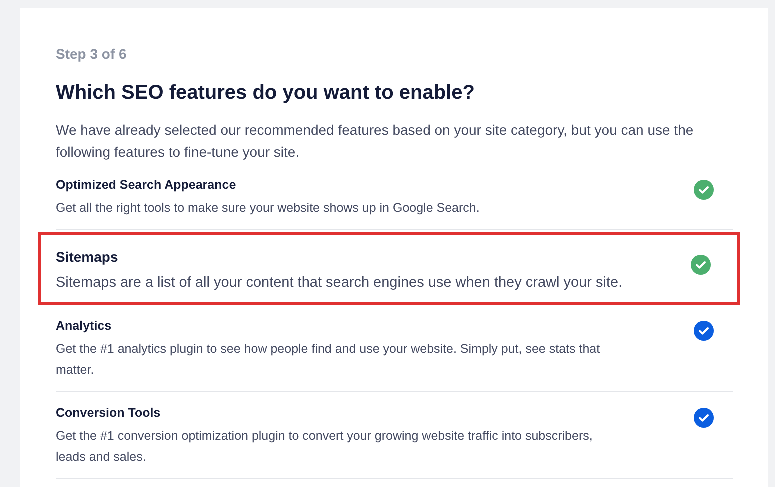 This screenshot has height=487, width=775. I want to click on feature-description: Get all the right tools to make sure your website shows up in Google Search., so click(268, 208).